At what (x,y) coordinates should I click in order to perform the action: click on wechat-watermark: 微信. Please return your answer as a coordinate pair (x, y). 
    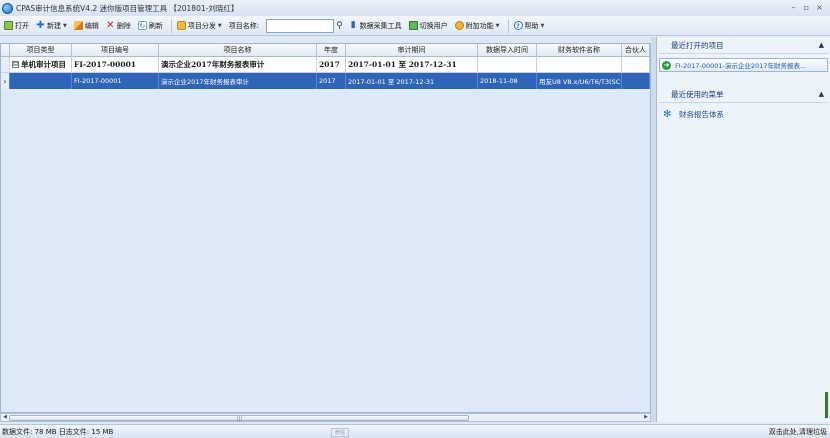
    Looking at the image, I should click on (340, 432).